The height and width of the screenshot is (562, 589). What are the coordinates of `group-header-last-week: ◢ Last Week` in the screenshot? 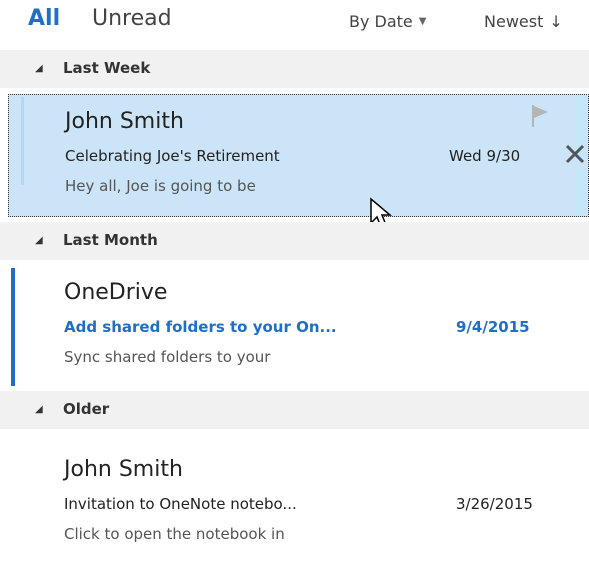 It's located at (294, 69).